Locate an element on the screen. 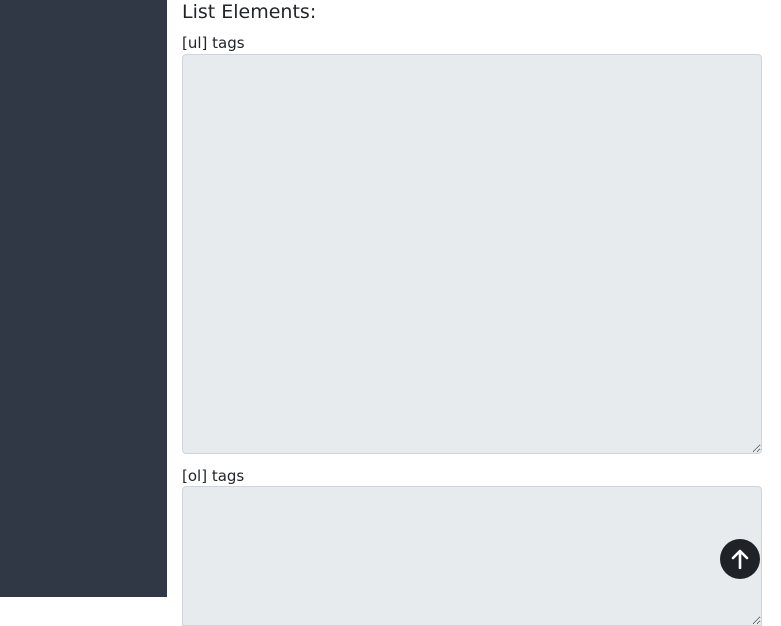 The height and width of the screenshot is (626, 781). scroll-to-top-button is located at coordinates (740, 559).